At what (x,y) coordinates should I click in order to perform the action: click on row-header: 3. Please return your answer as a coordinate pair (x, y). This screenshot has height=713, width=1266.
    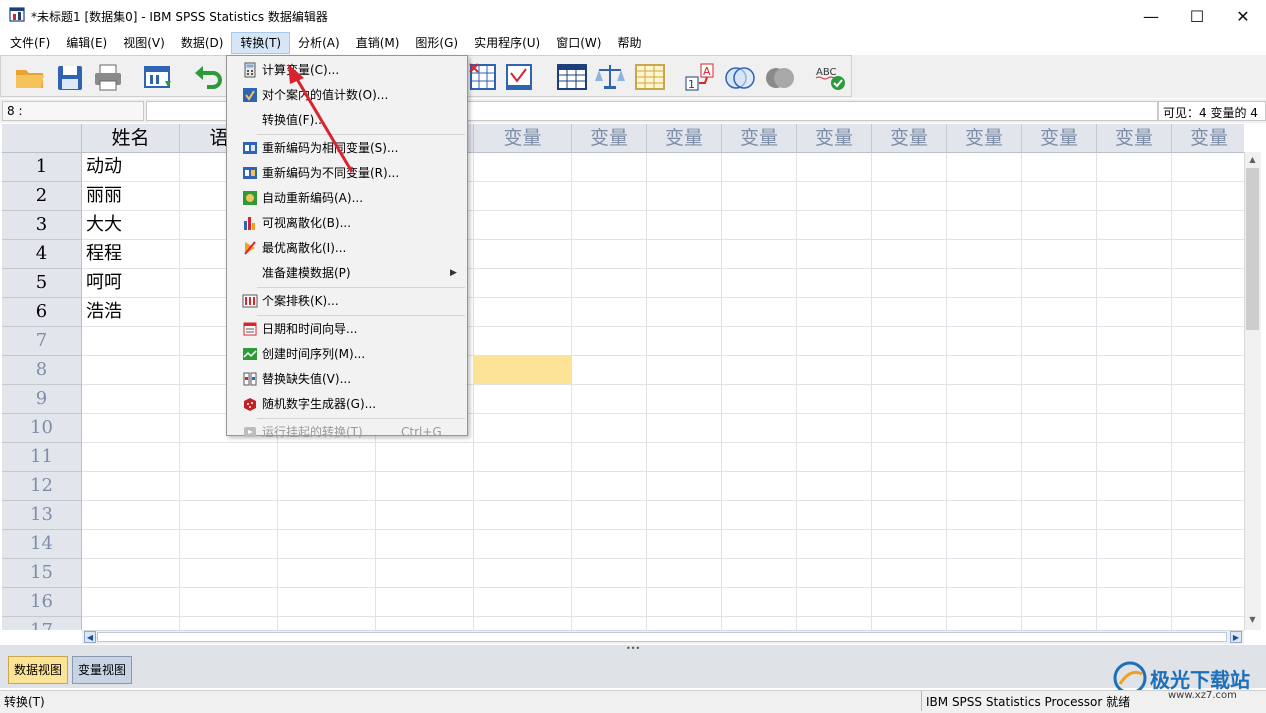
    Looking at the image, I should click on (42, 225).